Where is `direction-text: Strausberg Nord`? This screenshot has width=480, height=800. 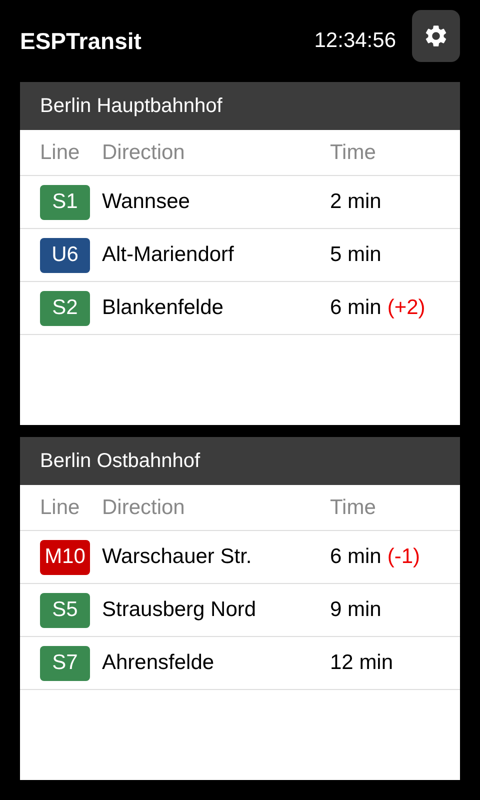
direction-text: Strausberg Nord is located at coordinates (180, 610).